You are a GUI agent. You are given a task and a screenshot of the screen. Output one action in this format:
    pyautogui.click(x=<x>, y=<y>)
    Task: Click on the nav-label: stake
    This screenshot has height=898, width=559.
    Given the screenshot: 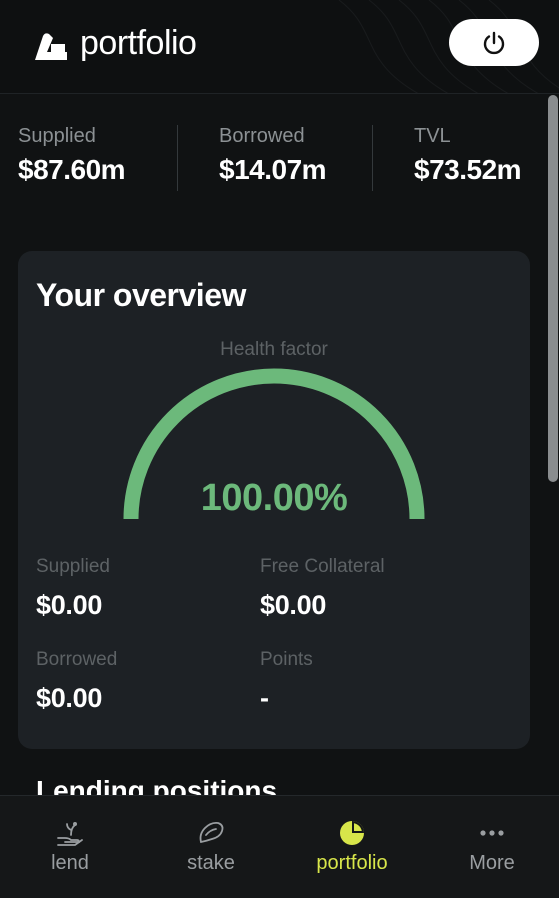 What is the action you would take?
    pyautogui.click(x=211, y=863)
    